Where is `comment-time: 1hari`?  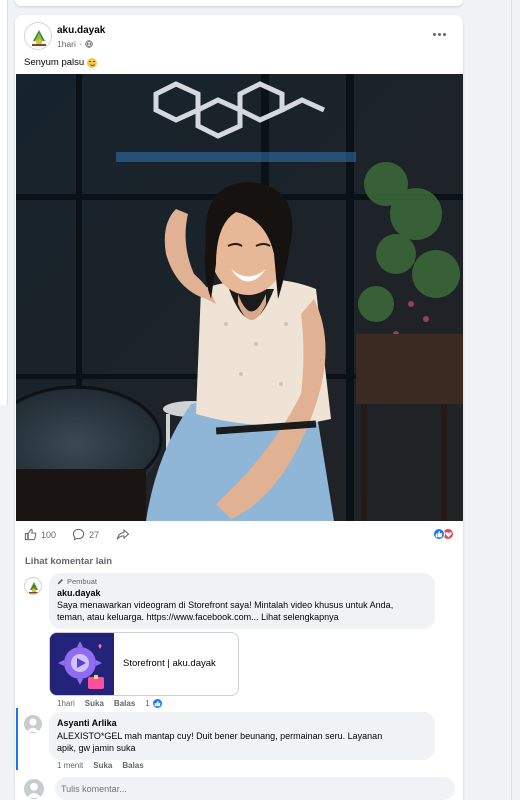 comment-time: 1hari is located at coordinates (66, 703).